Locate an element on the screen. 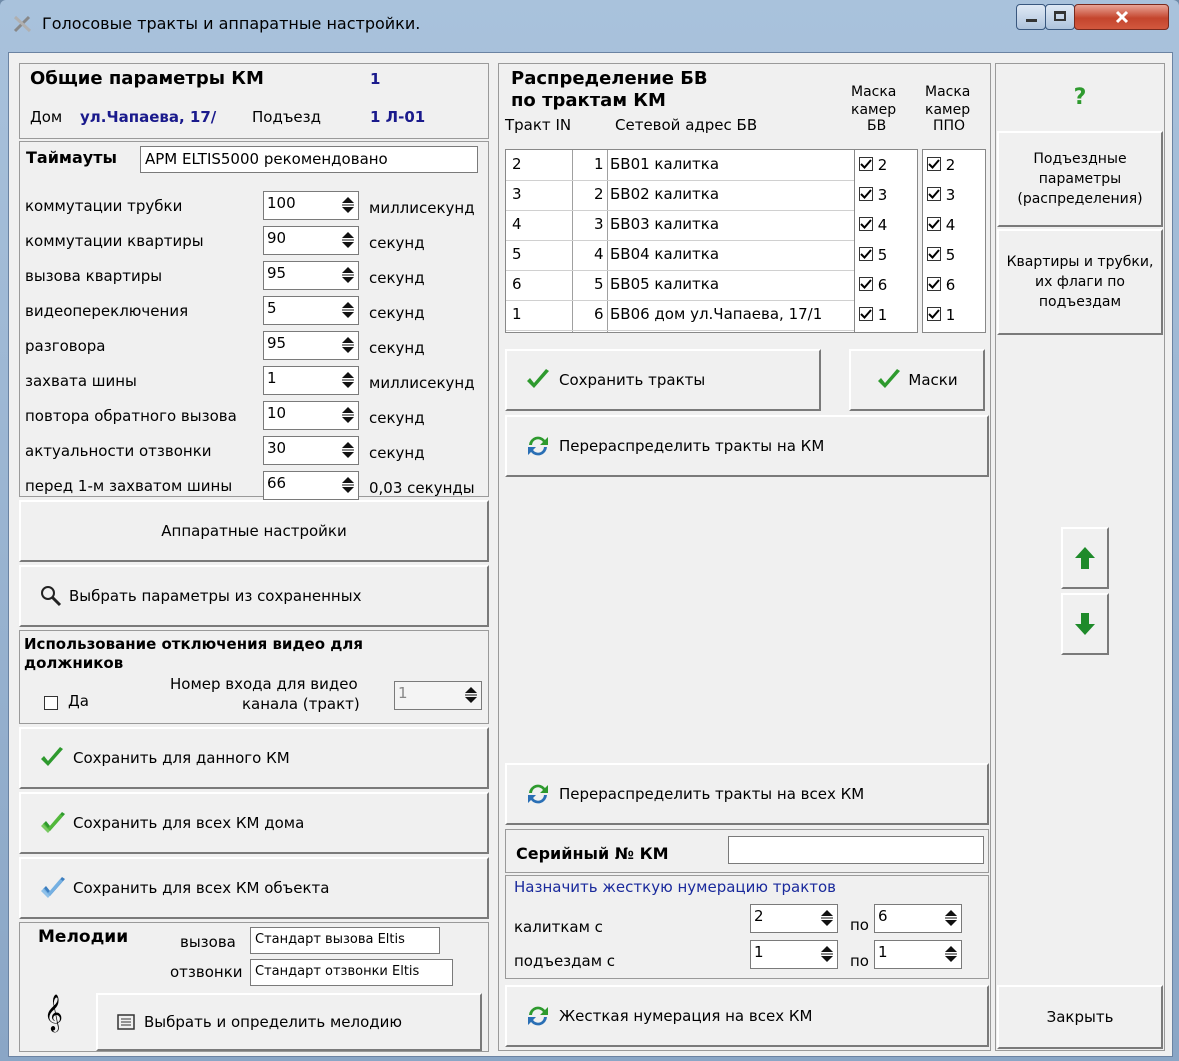  save-paths-button: Сохранить тракты is located at coordinates (663, 380).